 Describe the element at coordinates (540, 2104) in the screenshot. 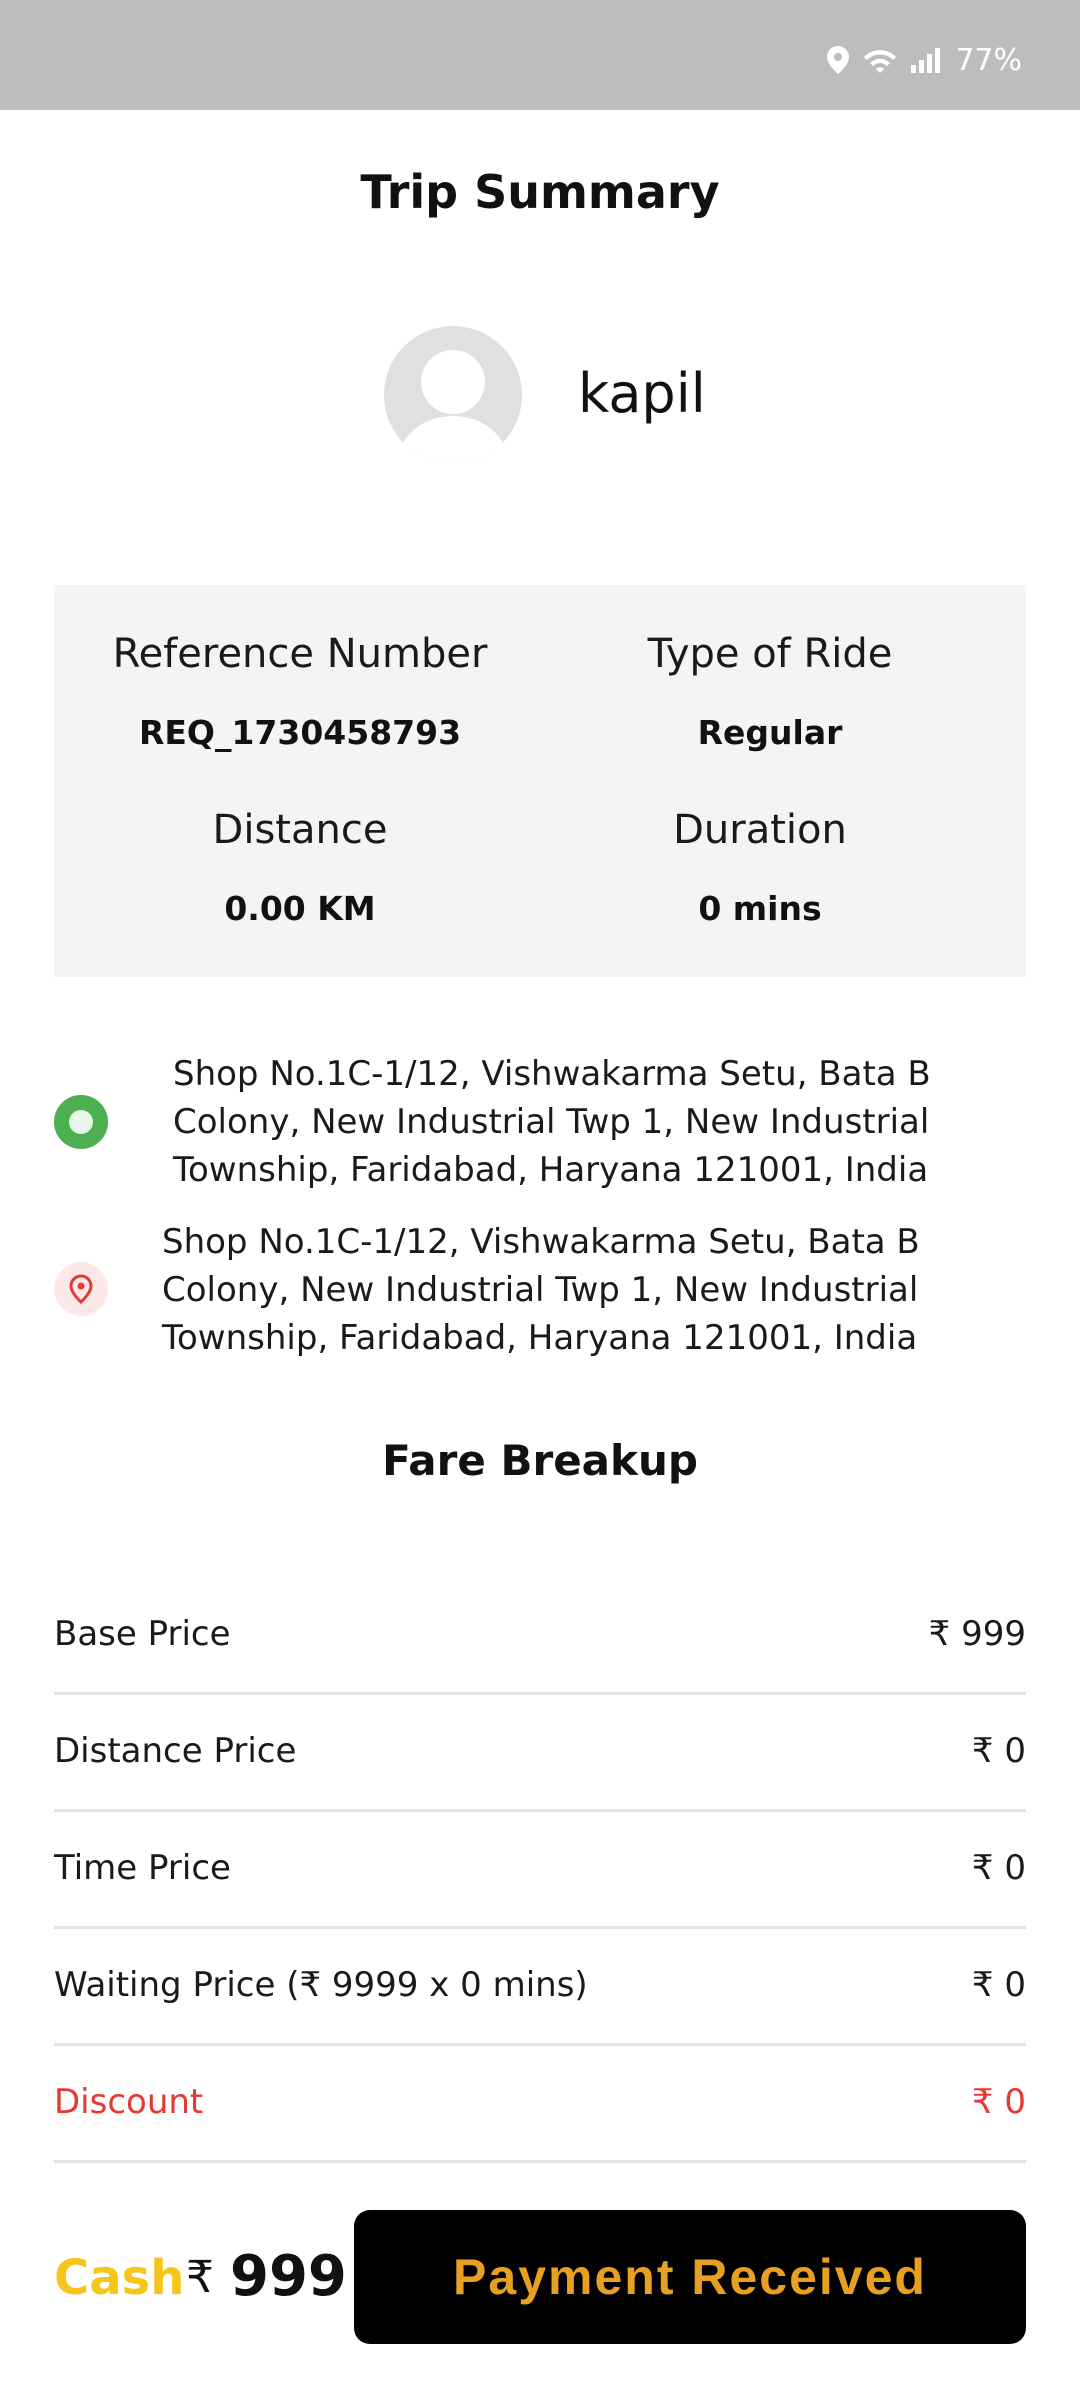

I see `fare-row-discount: Discount ₹ 0` at that location.